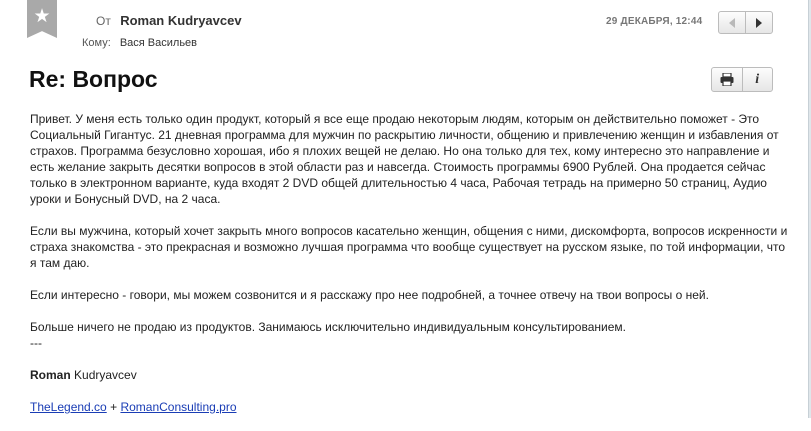 The image size is (811, 431). I want to click on info-button: i, so click(758, 79).